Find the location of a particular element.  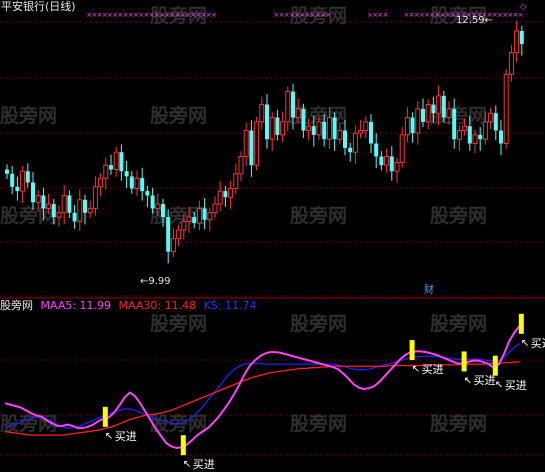

high-price-value: 12.59 is located at coordinates (470, 20).